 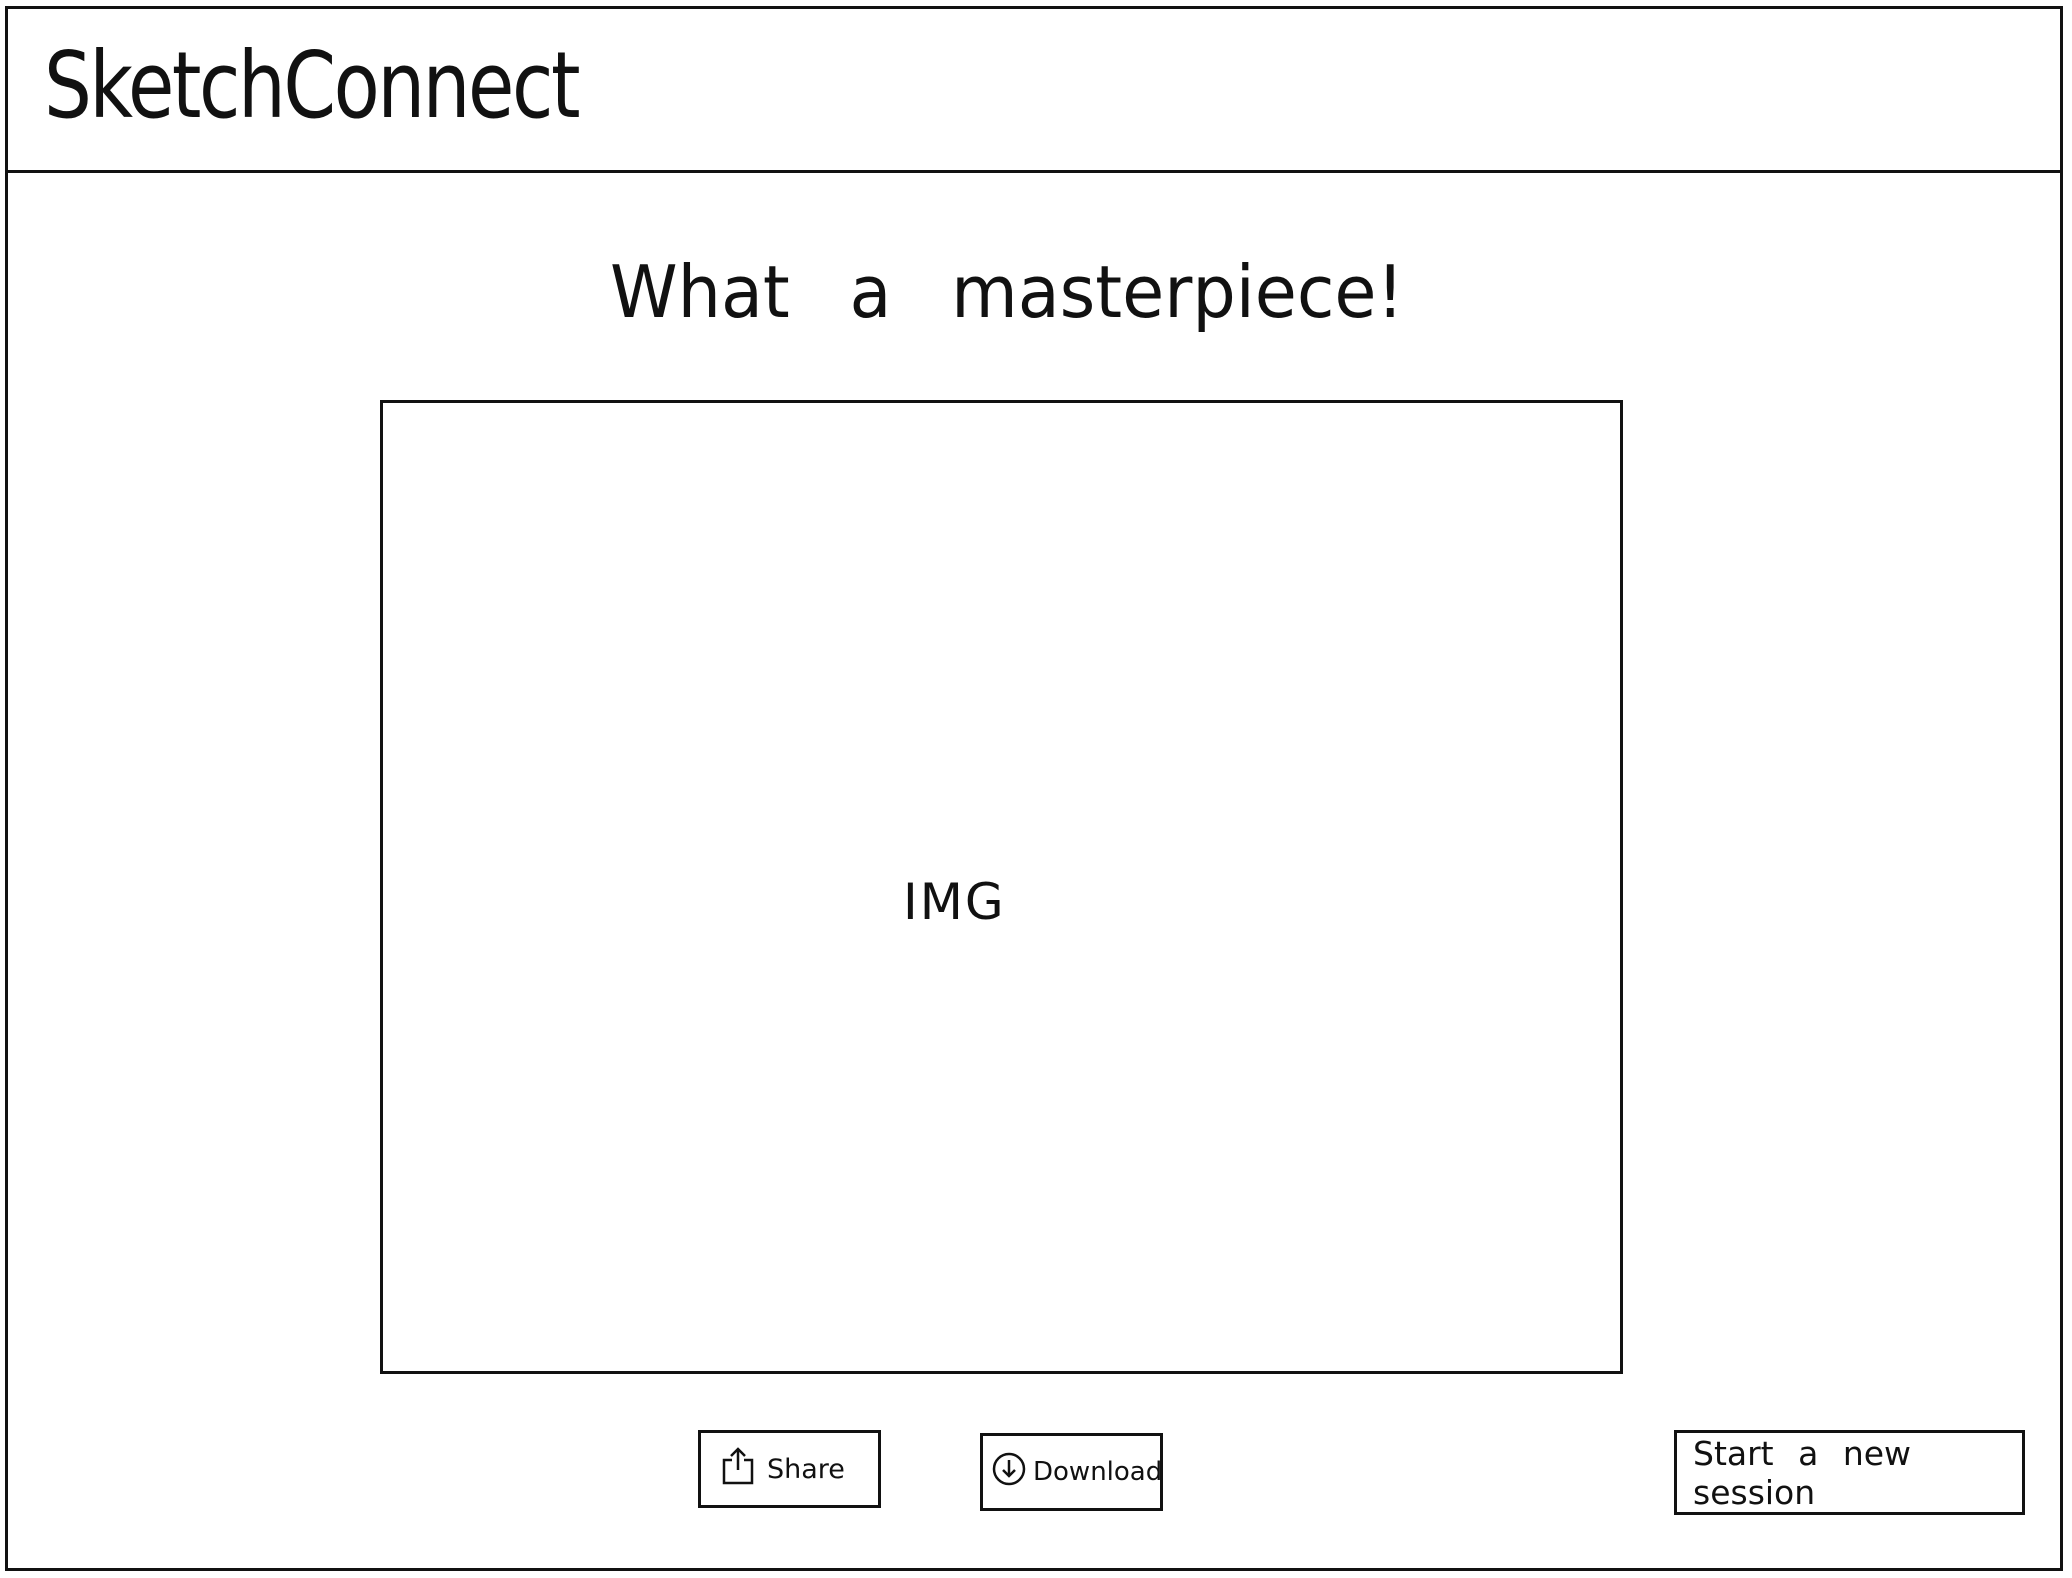 I want to click on start-new-session-label: Start a new session, so click(x=1802, y=1472).